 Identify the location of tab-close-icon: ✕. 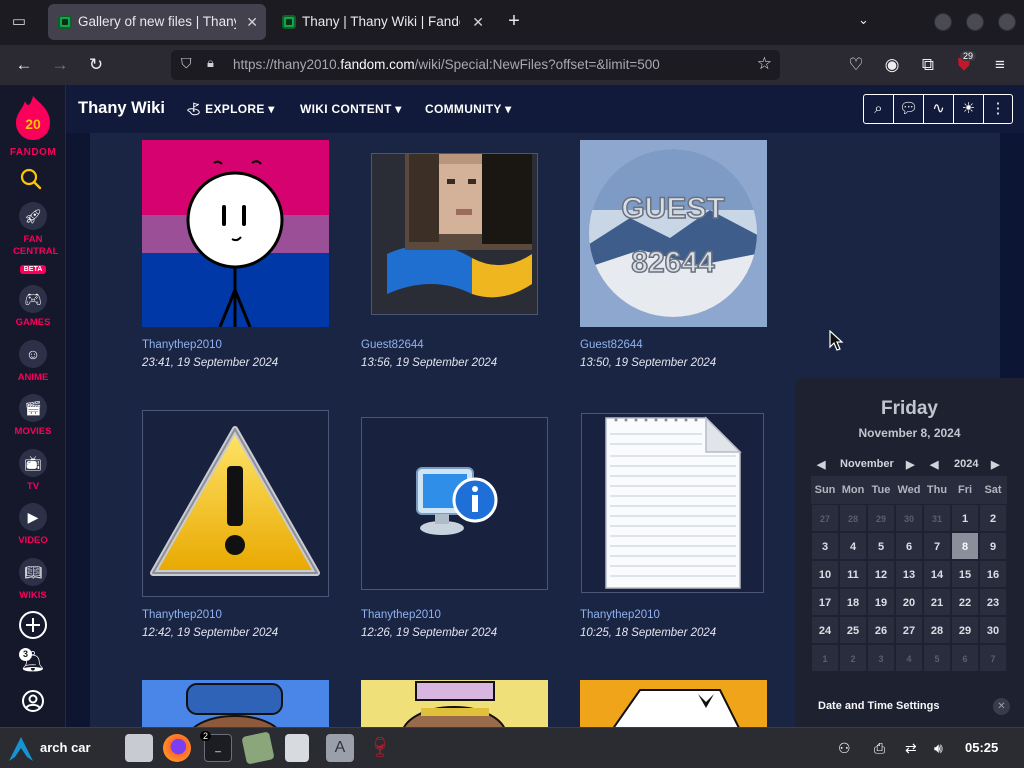
(478, 22).